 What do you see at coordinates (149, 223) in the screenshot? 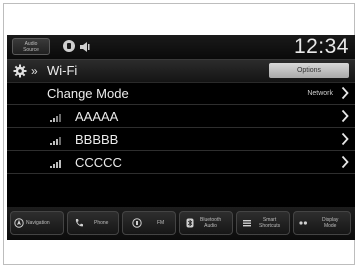
I see `fm-button: FM` at bounding box center [149, 223].